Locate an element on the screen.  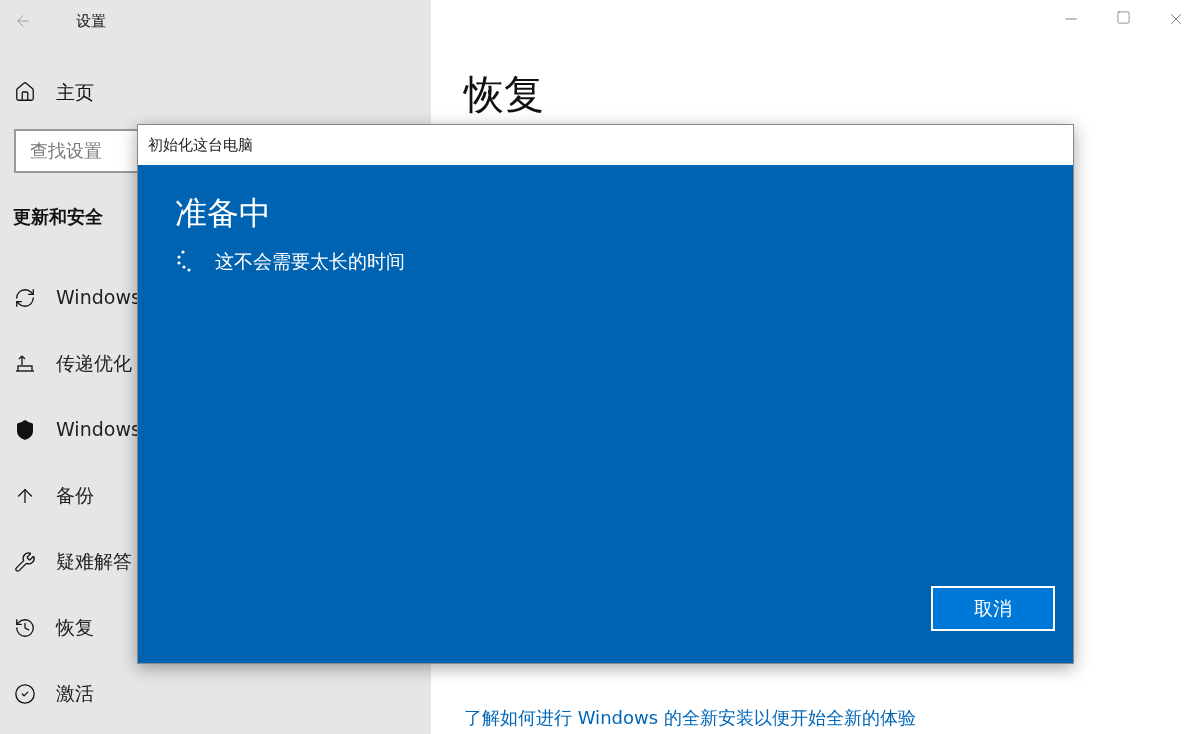
window-title: 设置 is located at coordinates (91, 21).